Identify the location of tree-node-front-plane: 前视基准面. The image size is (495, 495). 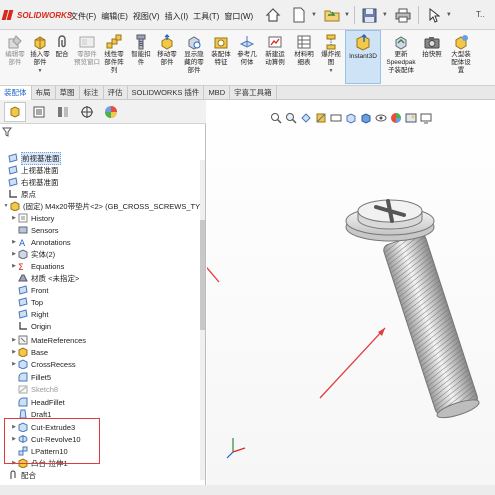
(34, 158).